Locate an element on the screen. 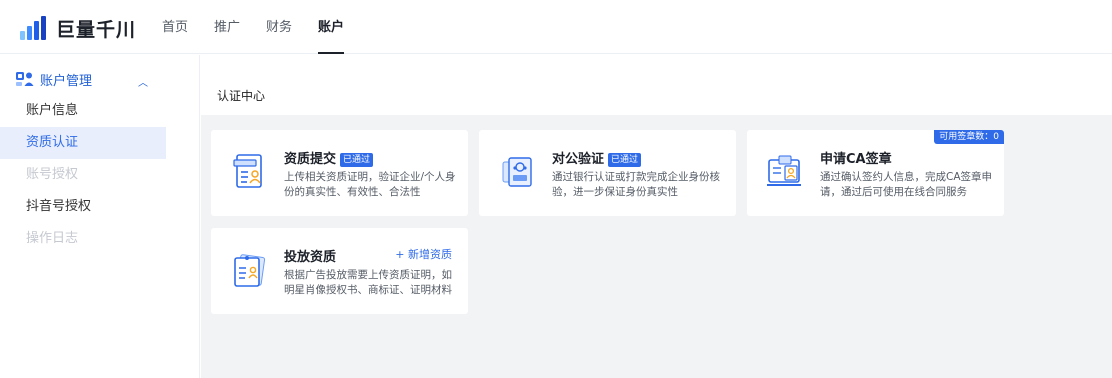 The height and width of the screenshot is (378, 1112). add-qualification-link: + 新增资质 is located at coordinates (423, 254).